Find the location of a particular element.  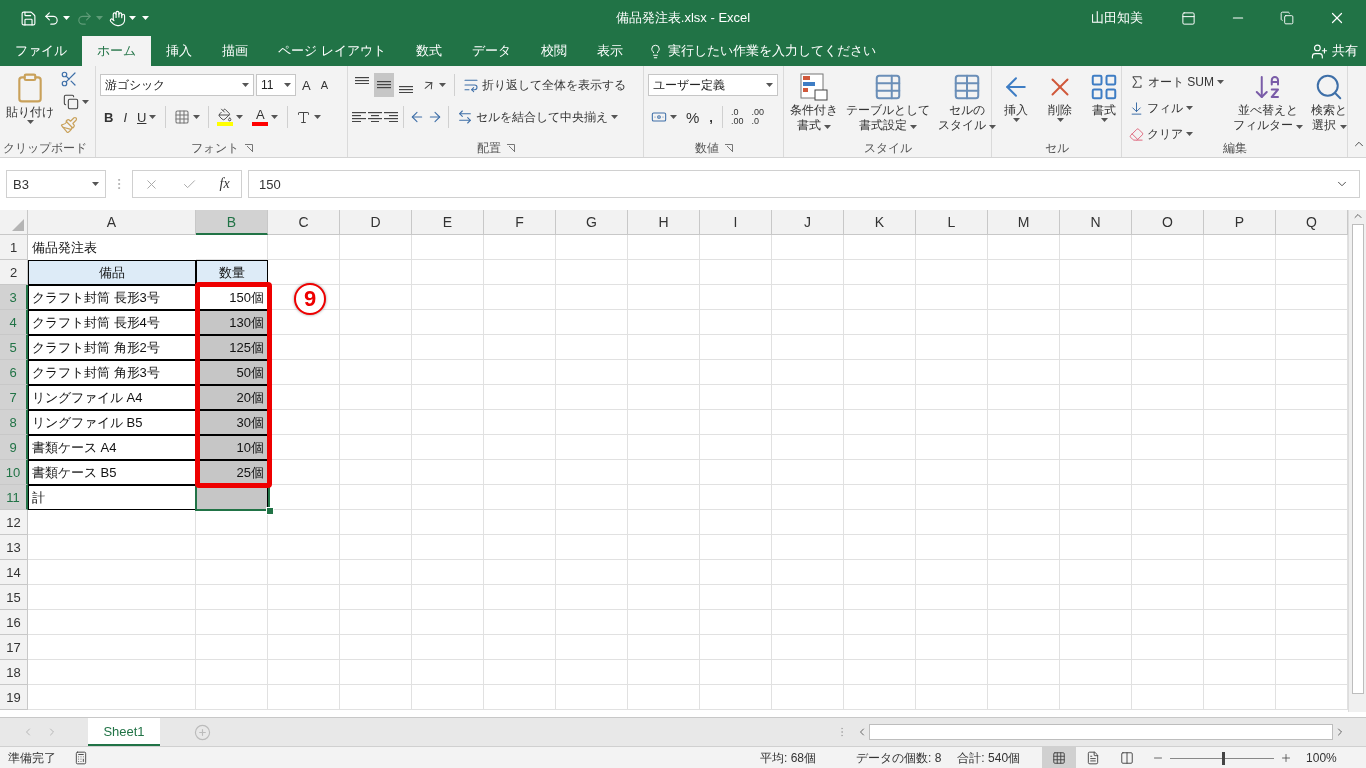

column-header: N is located at coordinates (1096, 222).